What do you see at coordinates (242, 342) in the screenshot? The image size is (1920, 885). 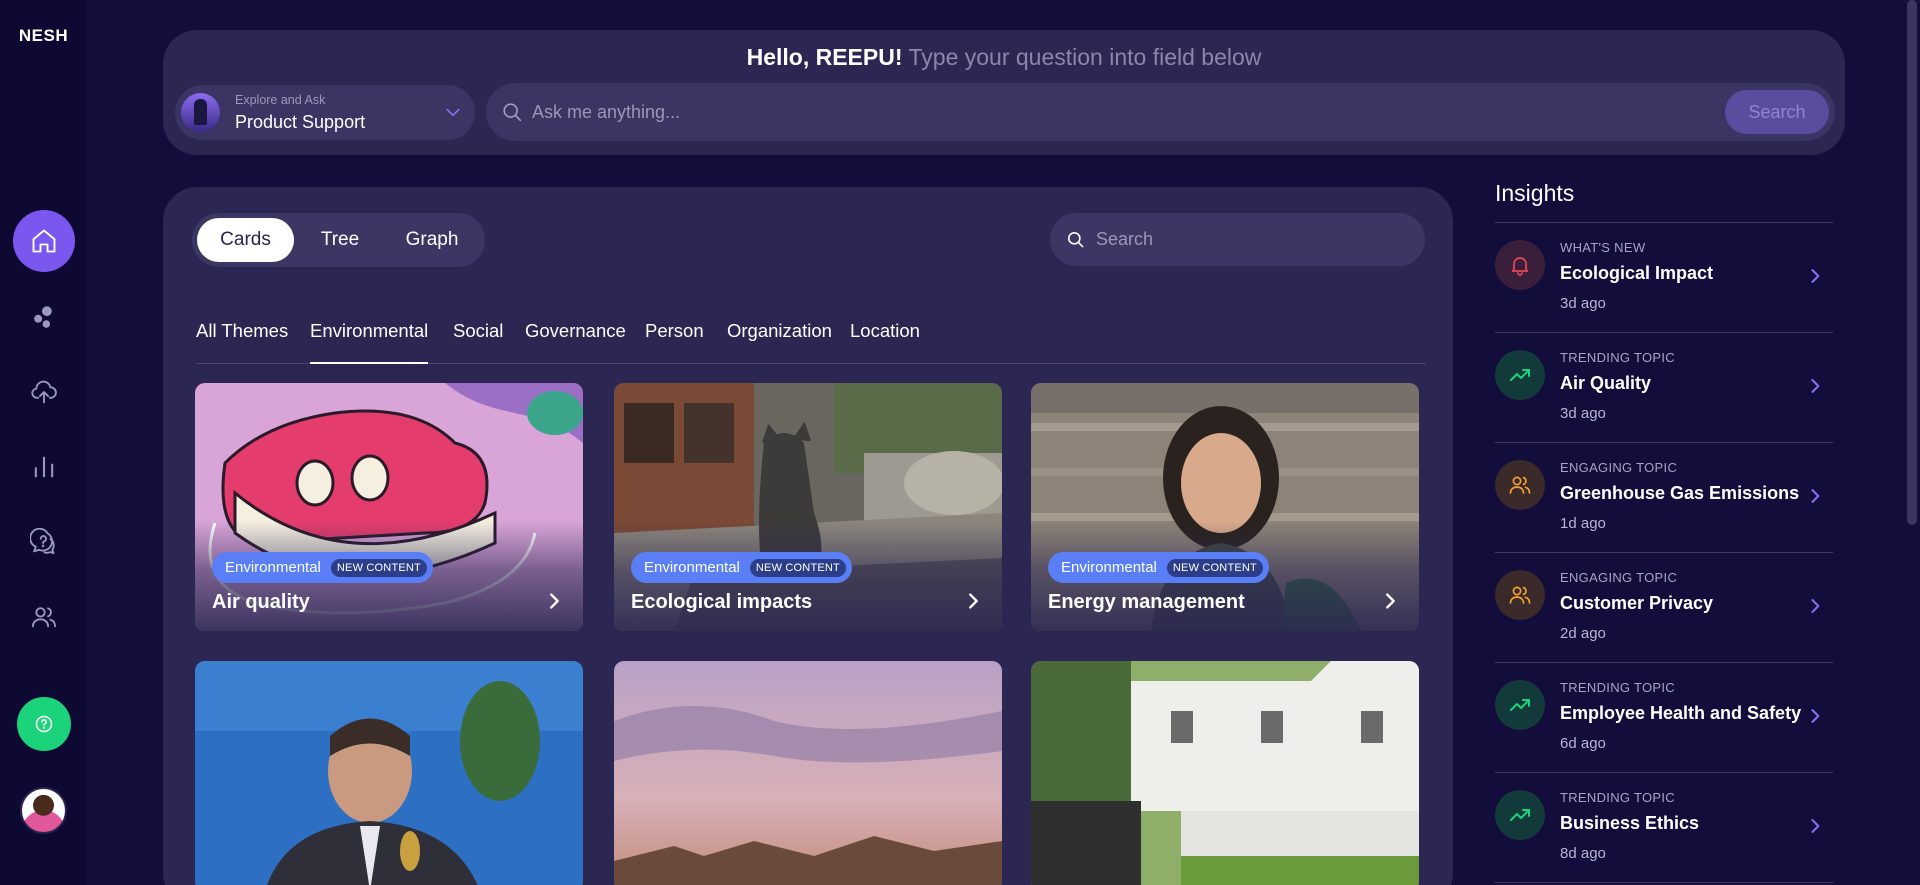 I see `tab-all-themes: All Themes` at bounding box center [242, 342].